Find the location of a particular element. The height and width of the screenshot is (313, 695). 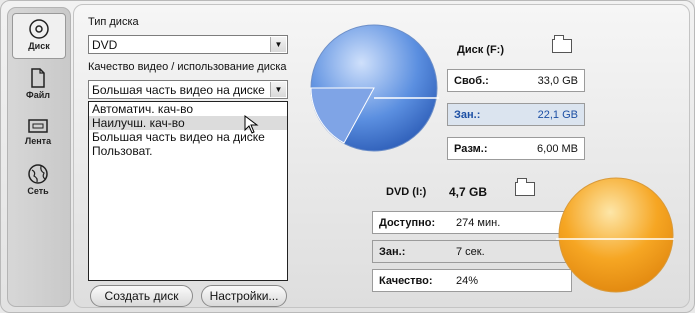

row-key: Своб.: is located at coordinates (471, 81).